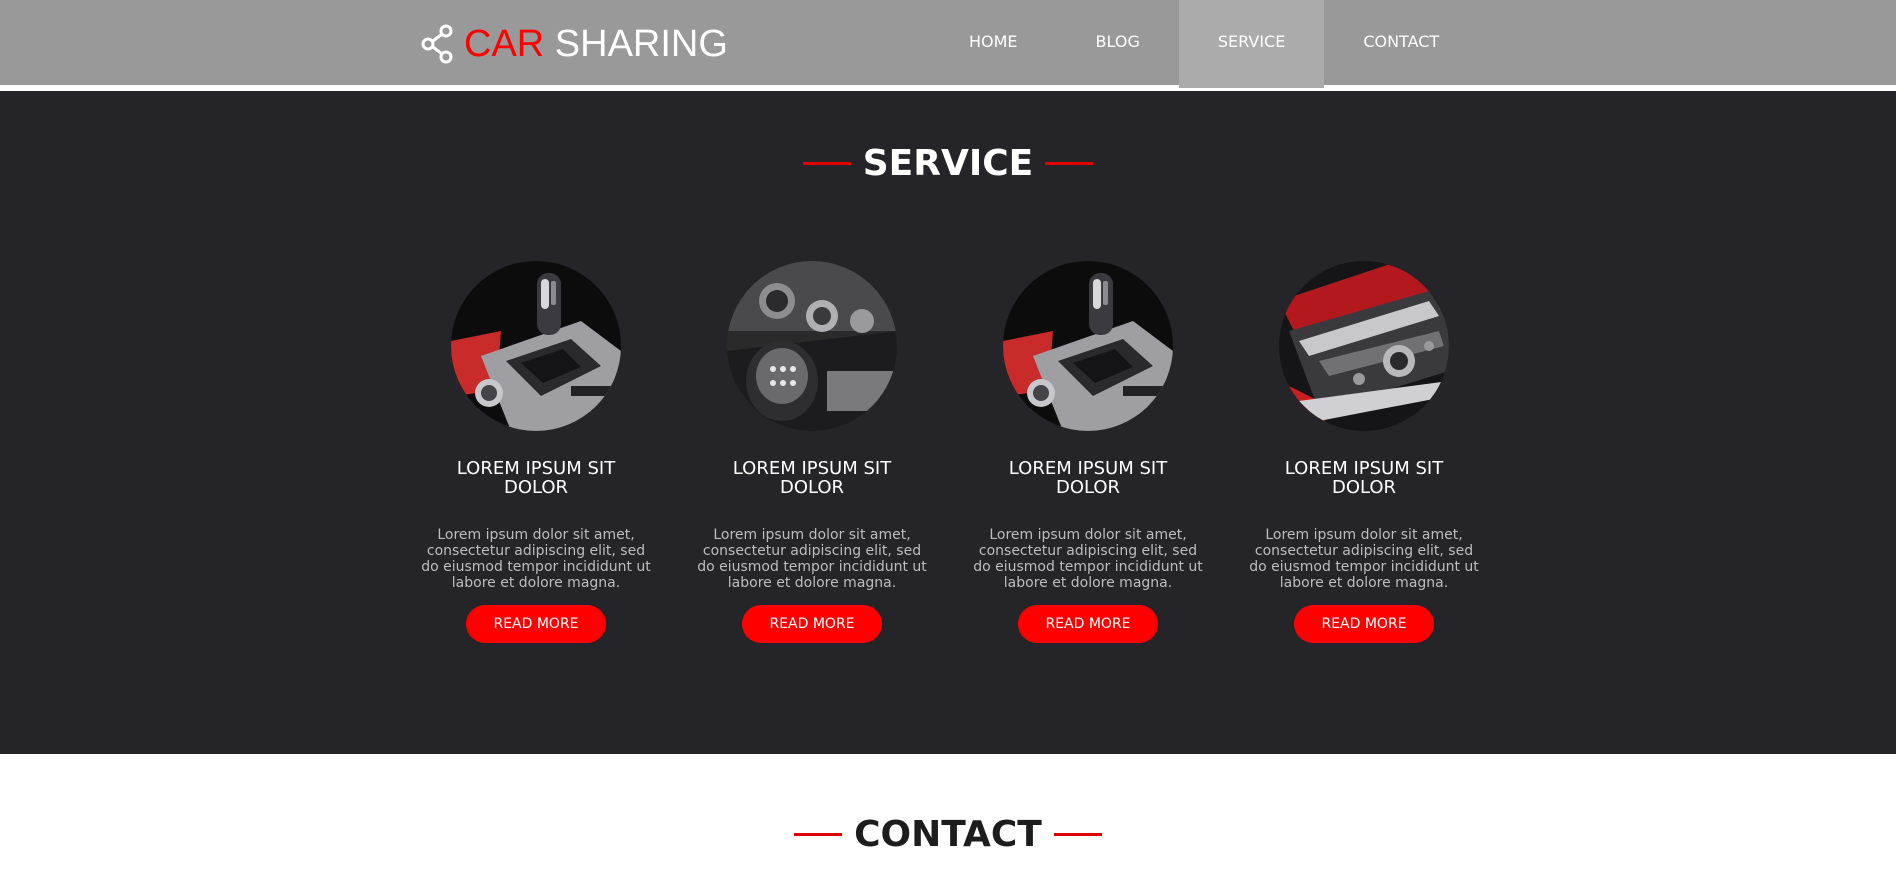 The image size is (1896, 878). I want to click on share-icon, so click(437, 44).